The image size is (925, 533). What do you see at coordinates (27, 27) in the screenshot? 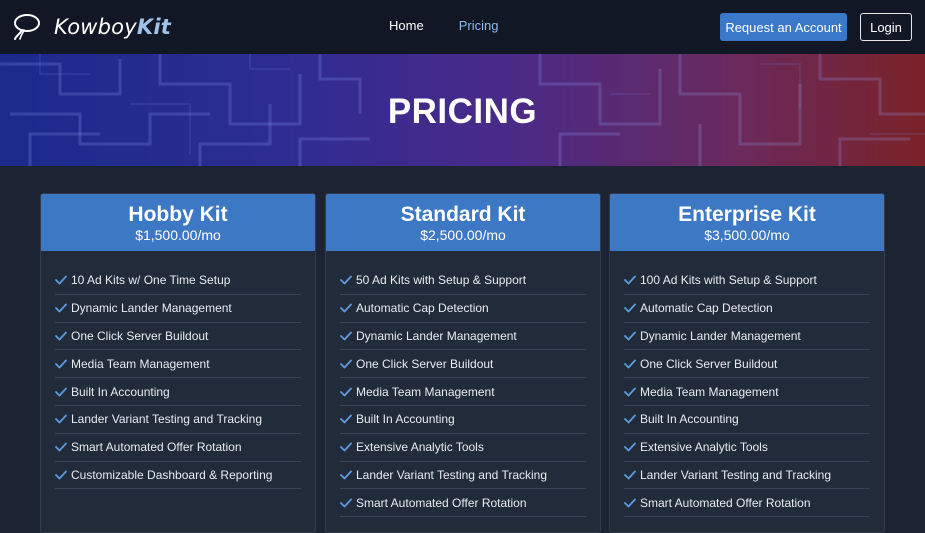
I see `lasso-icon` at bounding box center [27, 27].